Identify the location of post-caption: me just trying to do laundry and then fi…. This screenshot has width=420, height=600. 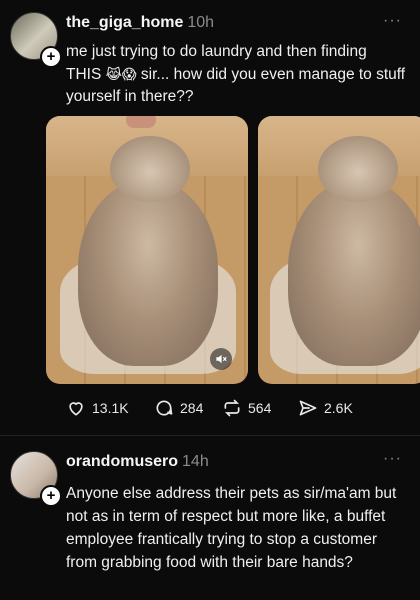
(236, 74).